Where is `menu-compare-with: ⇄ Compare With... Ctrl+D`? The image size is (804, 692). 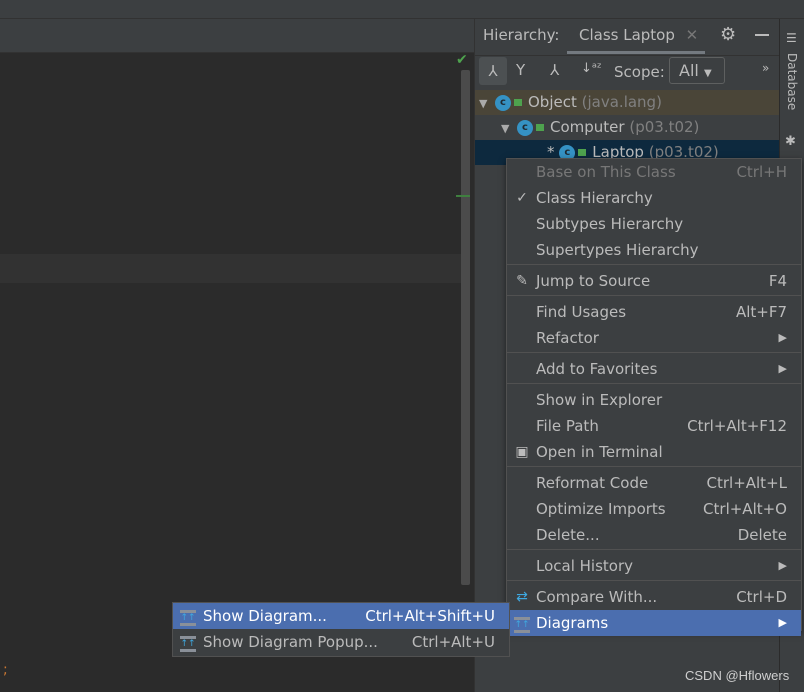
menu-compare-with: ⇄ Compare With... Ctrl+D is located at coordinates (654, 597).